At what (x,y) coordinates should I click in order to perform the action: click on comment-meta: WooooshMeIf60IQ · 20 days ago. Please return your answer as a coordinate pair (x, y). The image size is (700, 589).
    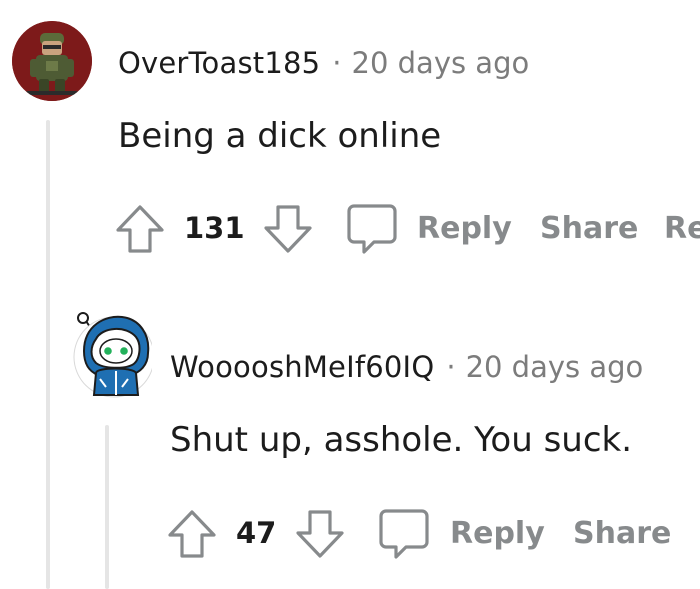
    Looking at the image, I should click on (406, 367).